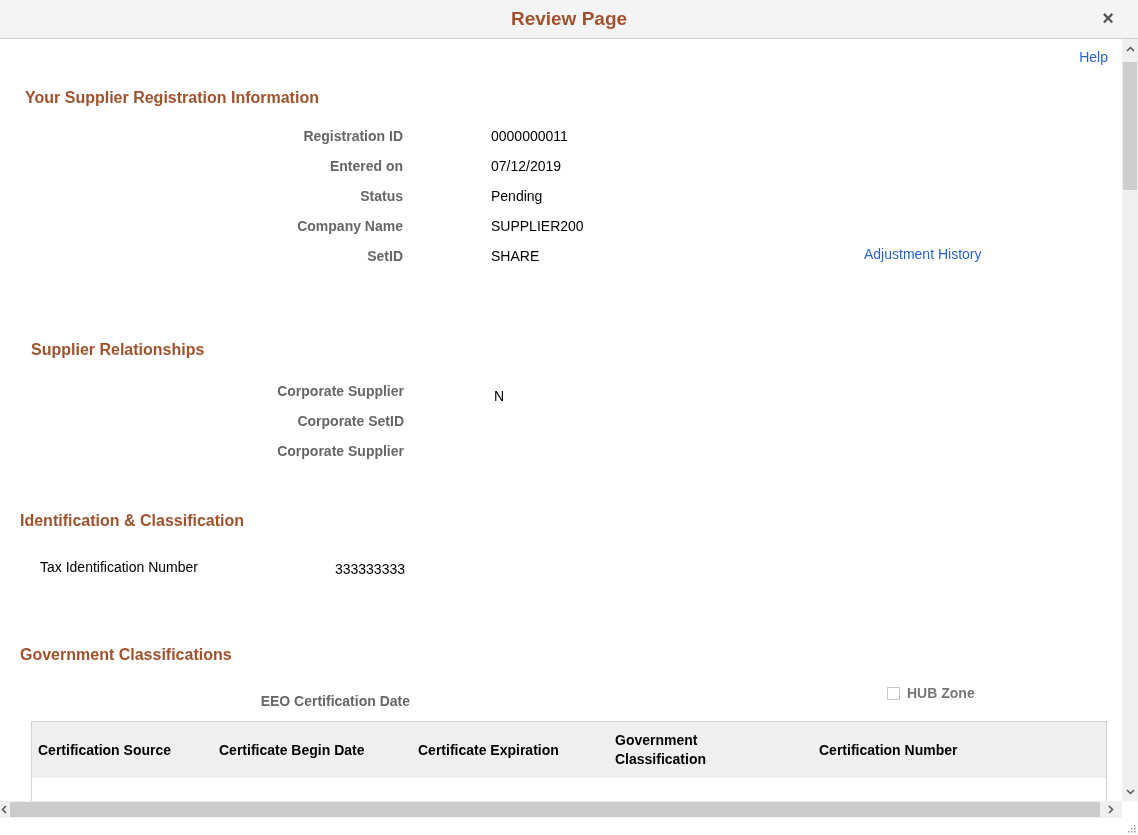  Describe the element at coordinates (1130, 49) in the screenshot. I see `scroll-up-icon` at that location.